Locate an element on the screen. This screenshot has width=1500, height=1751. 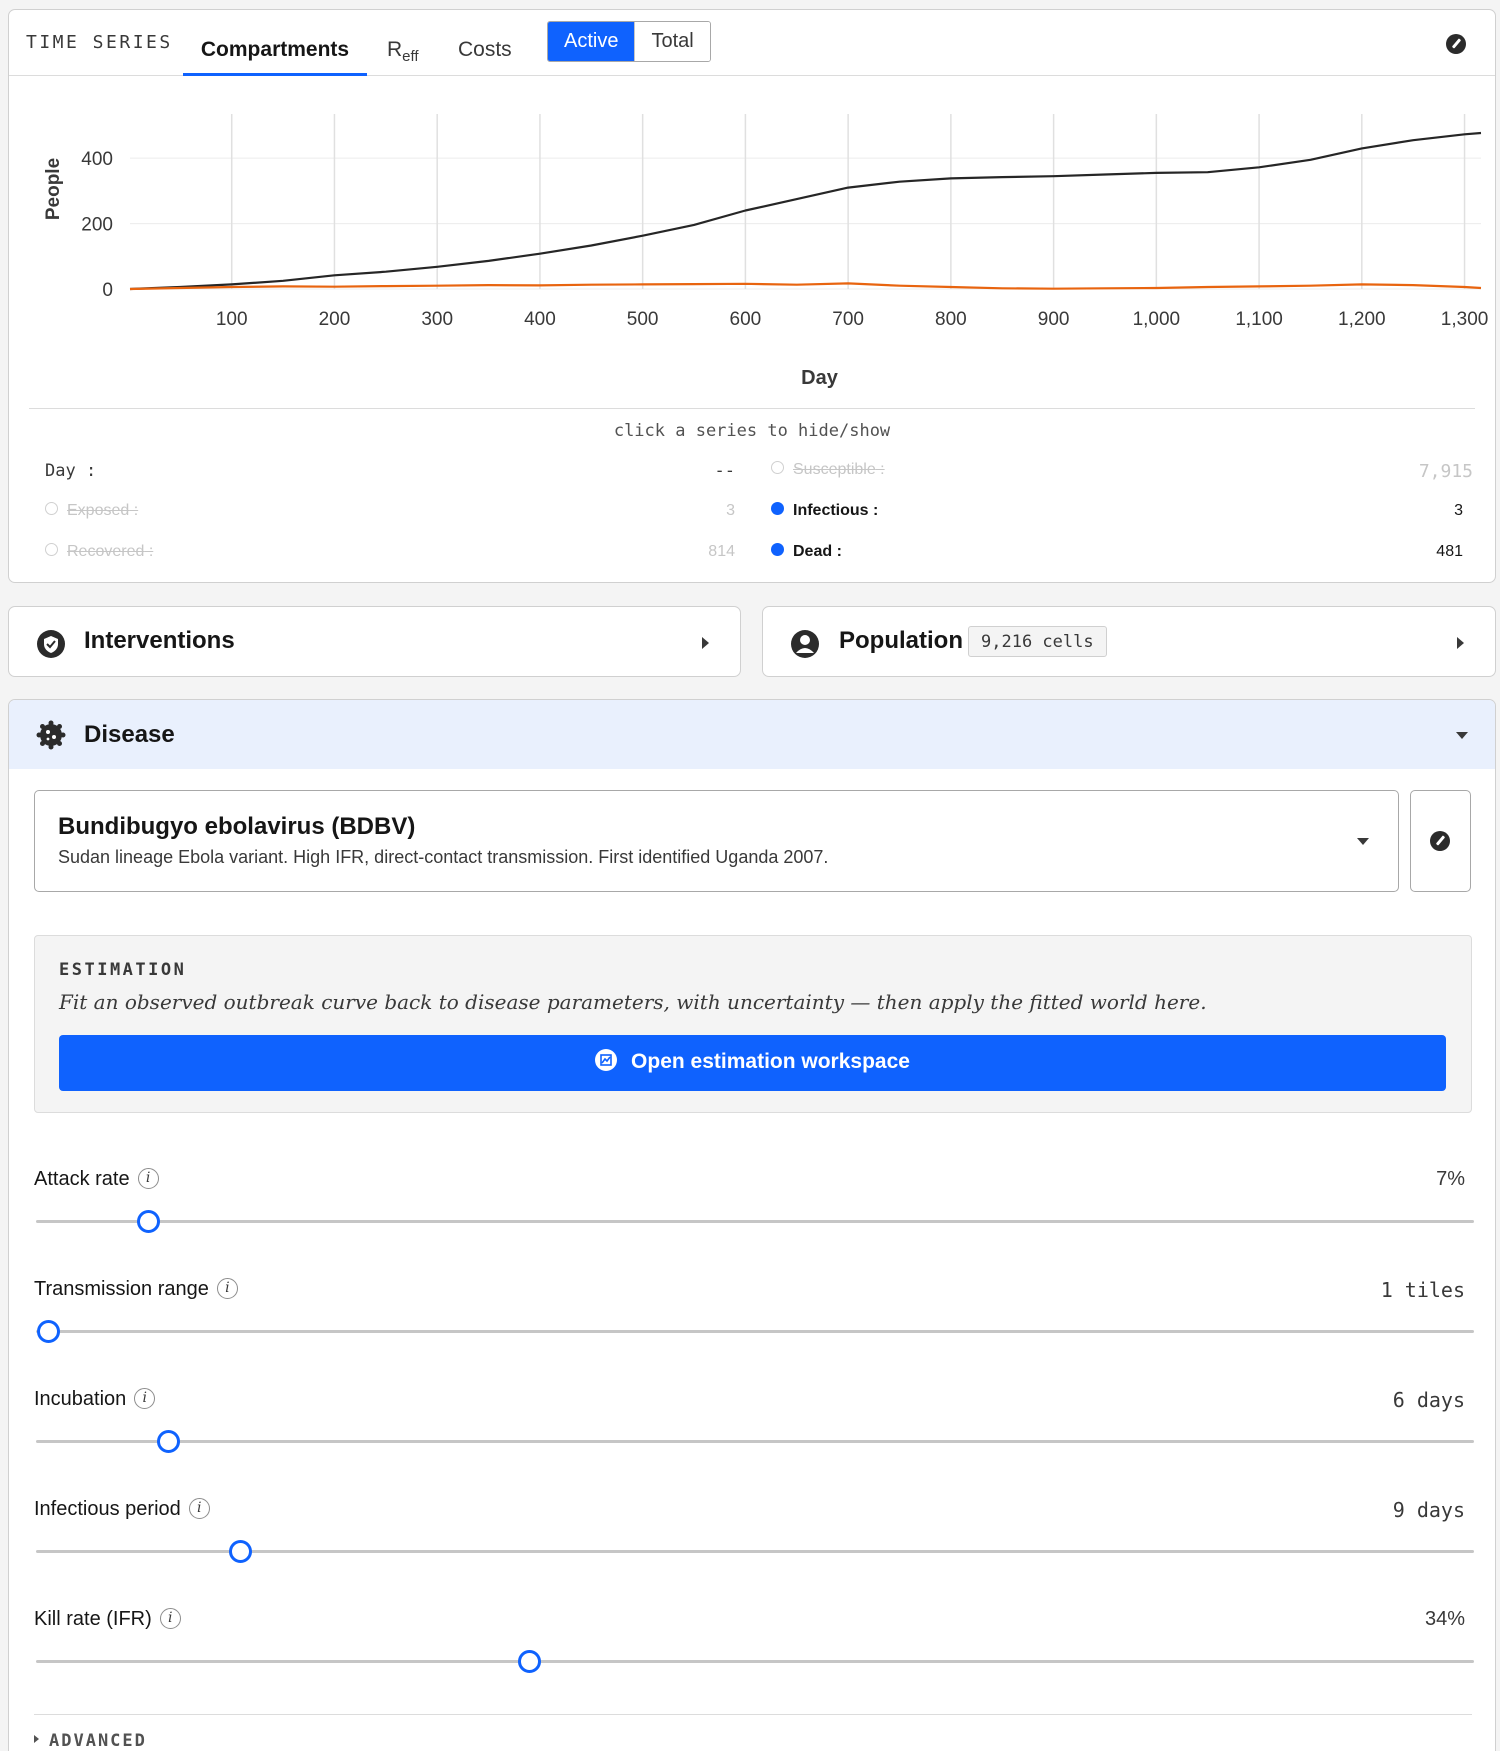
caret-right-icon is located at coordinates (36, 1739).